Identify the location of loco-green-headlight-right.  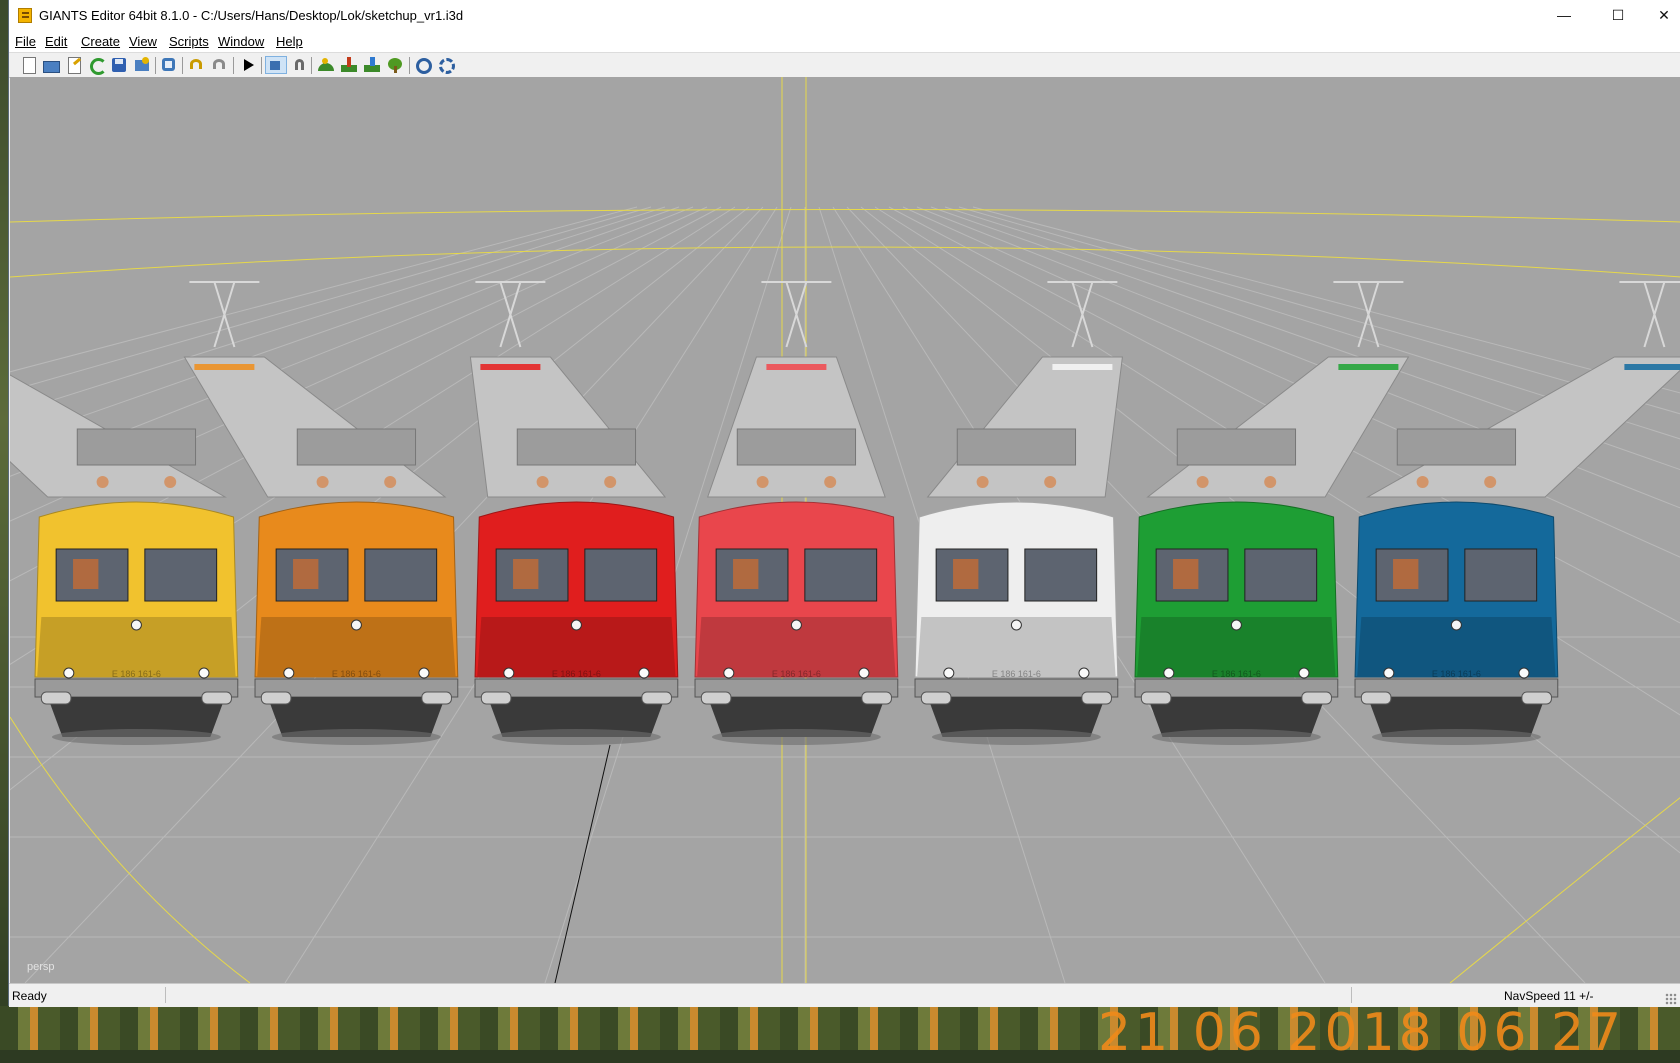
(1304, 673).